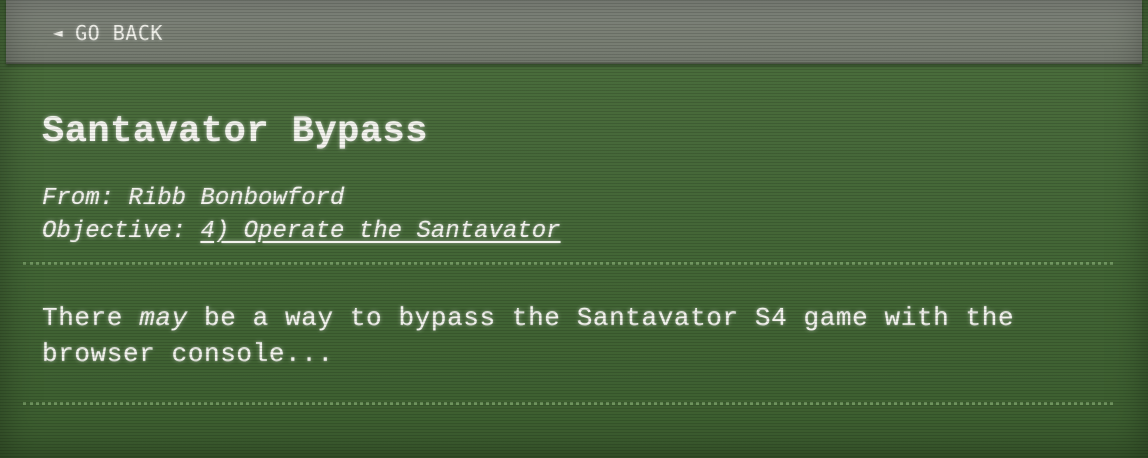  What do you see at coordinates (58, 32) in the screenshot?
I see `back-arrow-icon: ◄` at bounding box center [58, 32].